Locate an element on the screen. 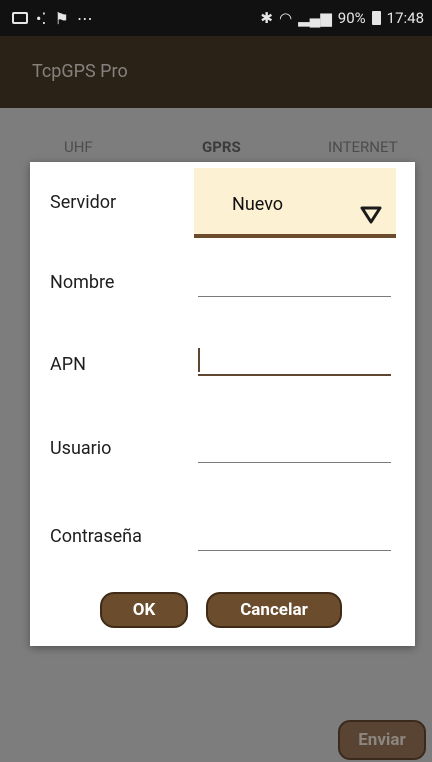 The width and height of the screenshot is (432, 762). nombre-field is located at coordinates (294, 280).